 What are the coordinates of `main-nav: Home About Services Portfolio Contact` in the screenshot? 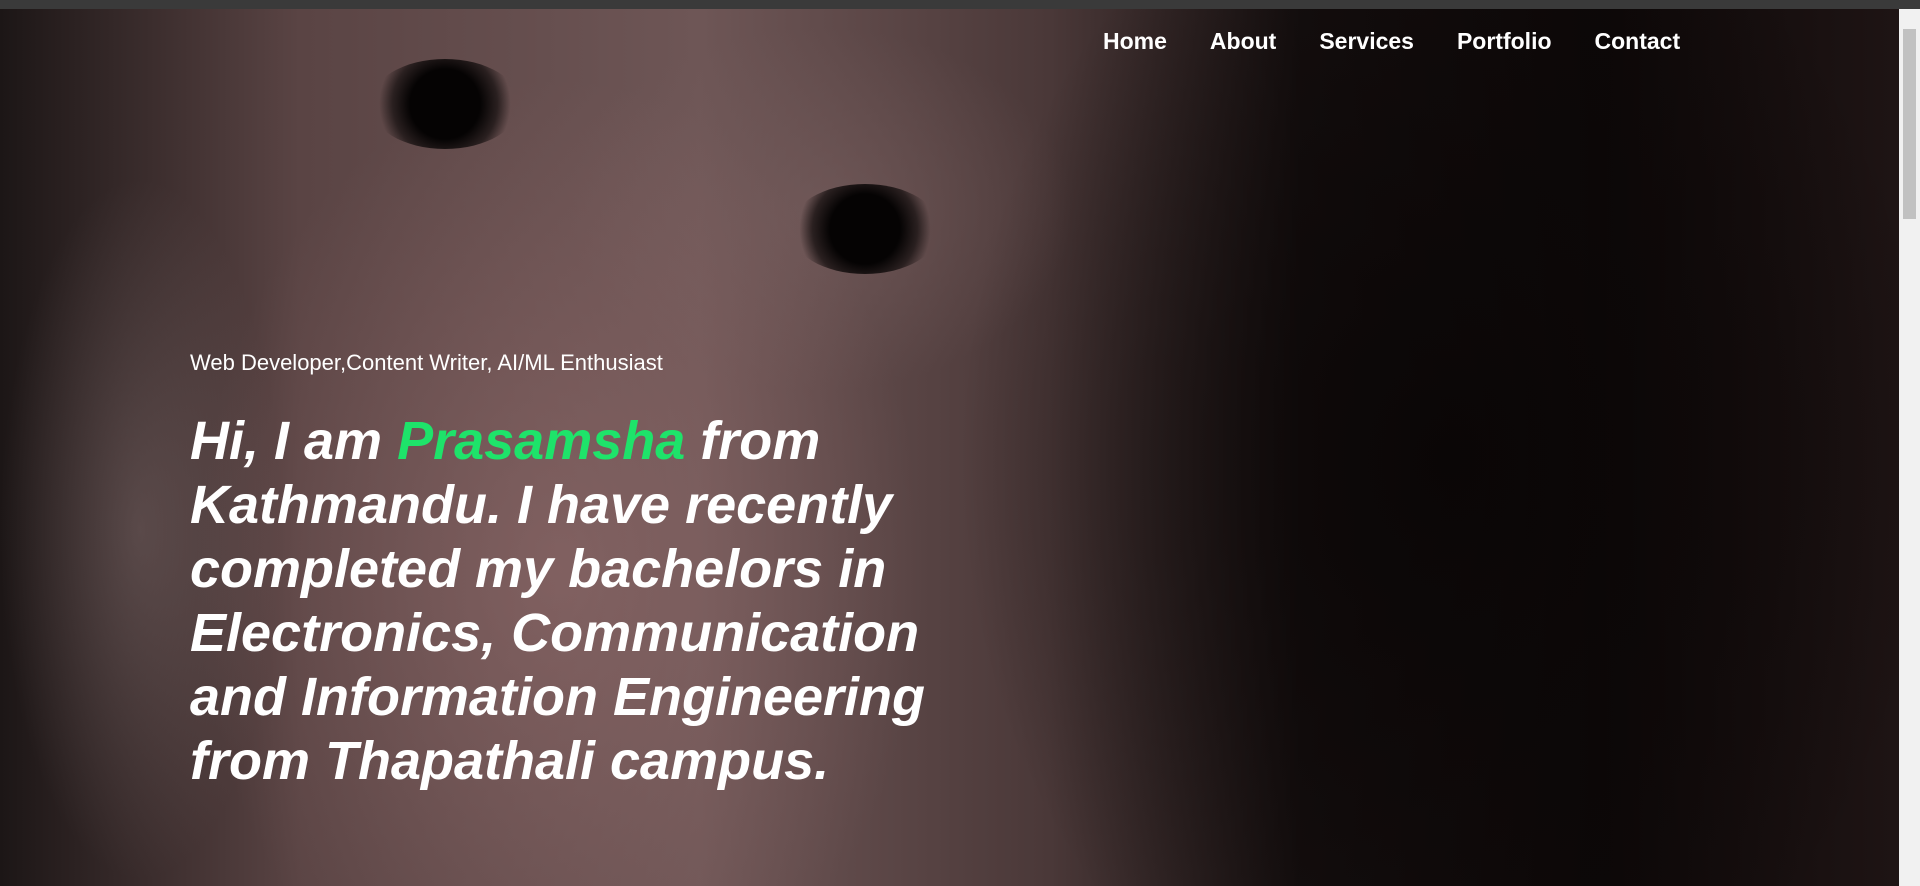 It's located at (1413, 41).